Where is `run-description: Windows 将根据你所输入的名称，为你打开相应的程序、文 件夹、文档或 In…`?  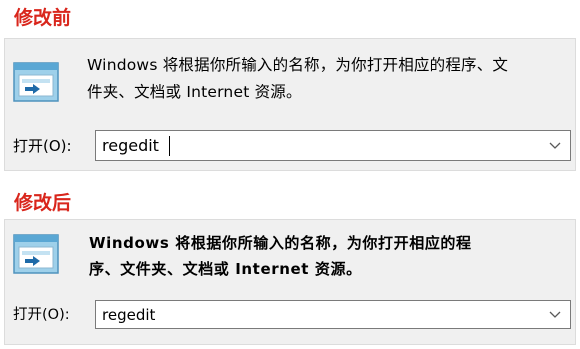
run-description: Windows 将根据你所输入的名称，为你打开相应的程序、文 件夹、文档或 In… is located at coordinates (297, 79).